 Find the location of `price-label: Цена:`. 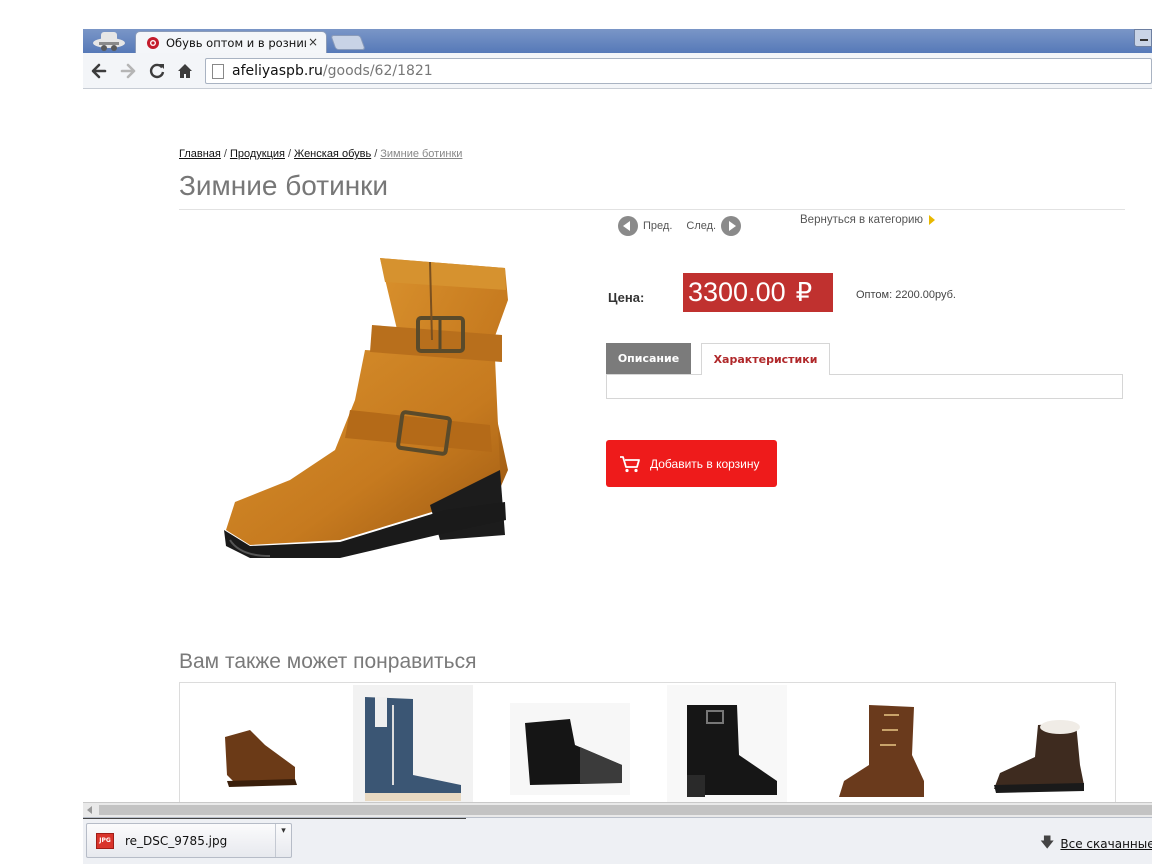

price-label: Цена: is located at coordinates (626, 297).